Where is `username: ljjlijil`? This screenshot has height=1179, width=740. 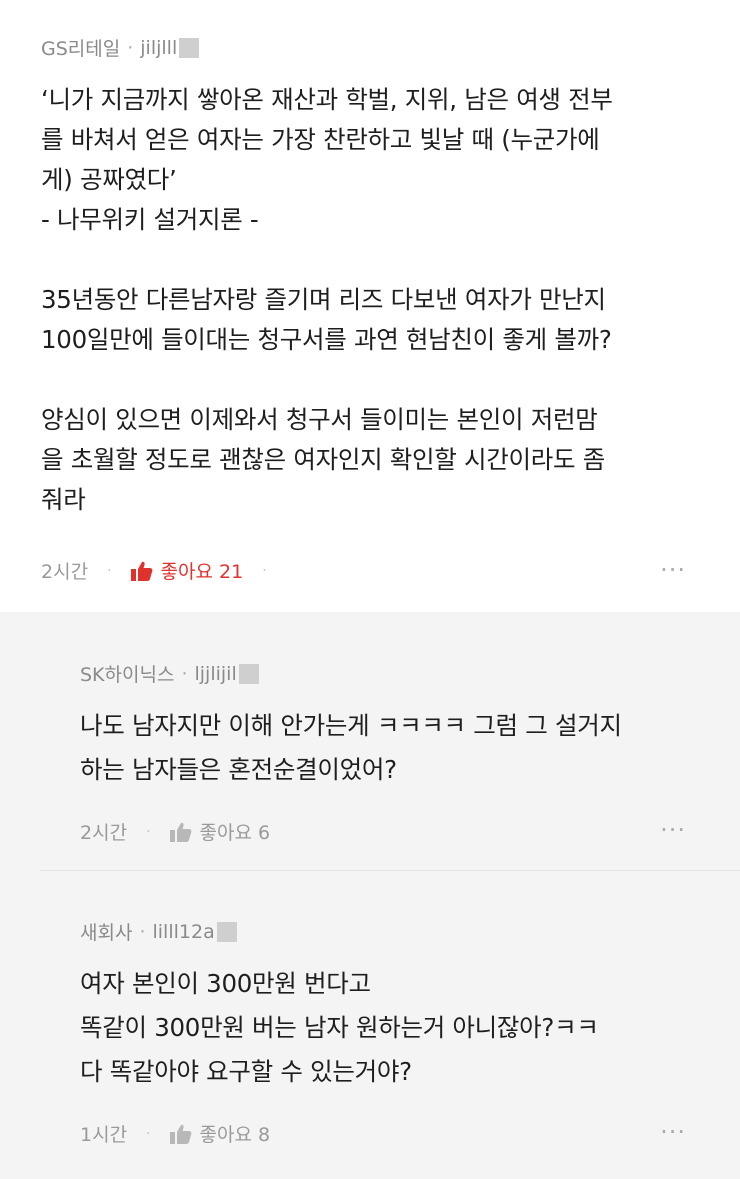
username: ljjlijil is located at coordinates (216, 674).